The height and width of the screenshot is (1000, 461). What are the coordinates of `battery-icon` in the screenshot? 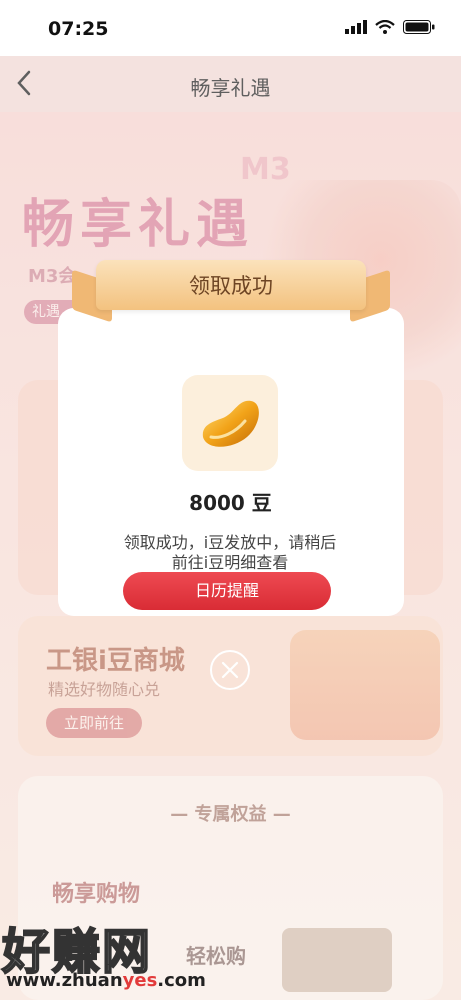 It's located at (419, 27).